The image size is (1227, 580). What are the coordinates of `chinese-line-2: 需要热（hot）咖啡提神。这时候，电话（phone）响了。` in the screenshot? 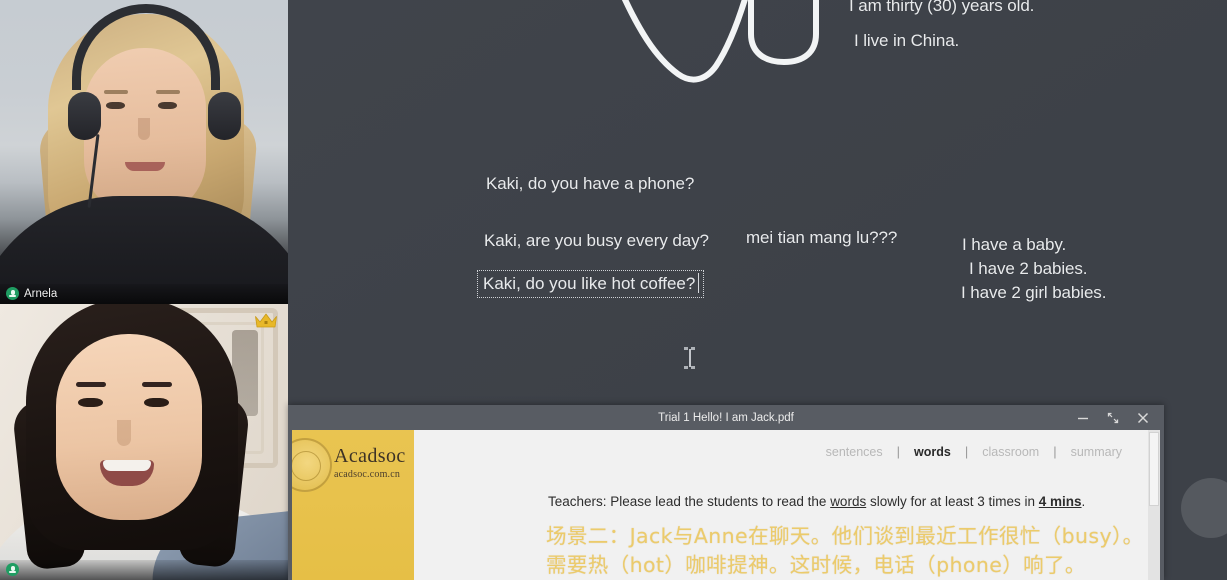 It's located at (816, 565).